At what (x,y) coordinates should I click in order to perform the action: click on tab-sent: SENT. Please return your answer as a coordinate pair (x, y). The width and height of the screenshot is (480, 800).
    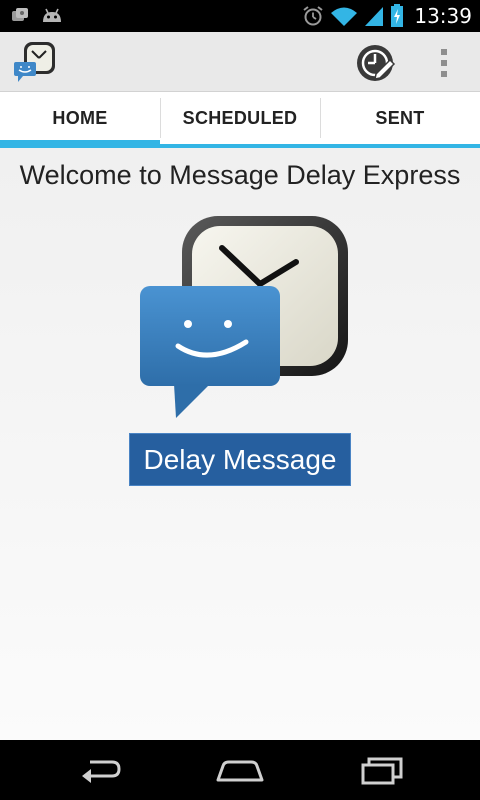
    Looking at the image, I should click on (400, 120).